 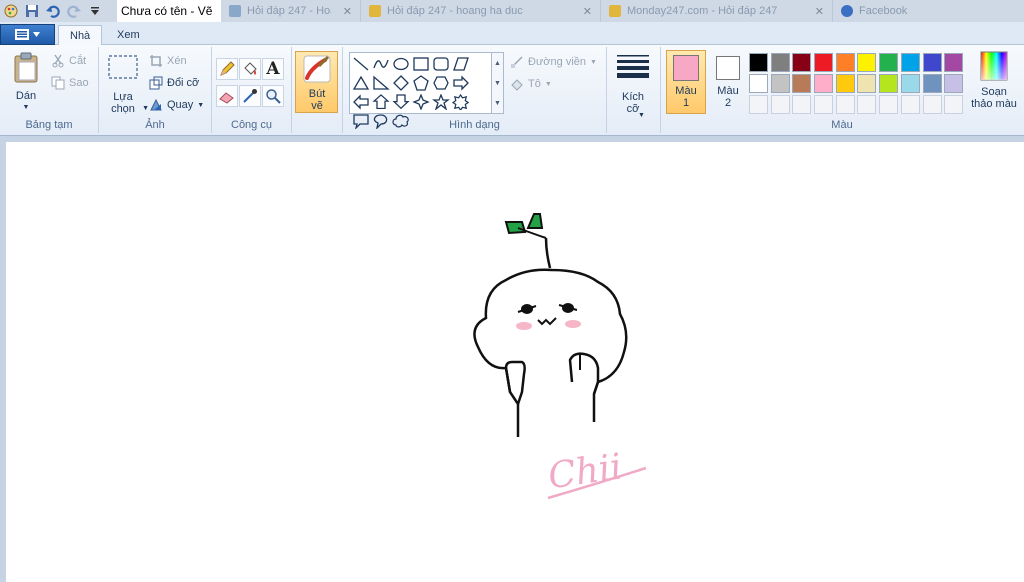 What do you see at coordinates (176, 105) in the screenshot?
I see `rotate-button: Quay ▼` at bounding box center [176, 105].